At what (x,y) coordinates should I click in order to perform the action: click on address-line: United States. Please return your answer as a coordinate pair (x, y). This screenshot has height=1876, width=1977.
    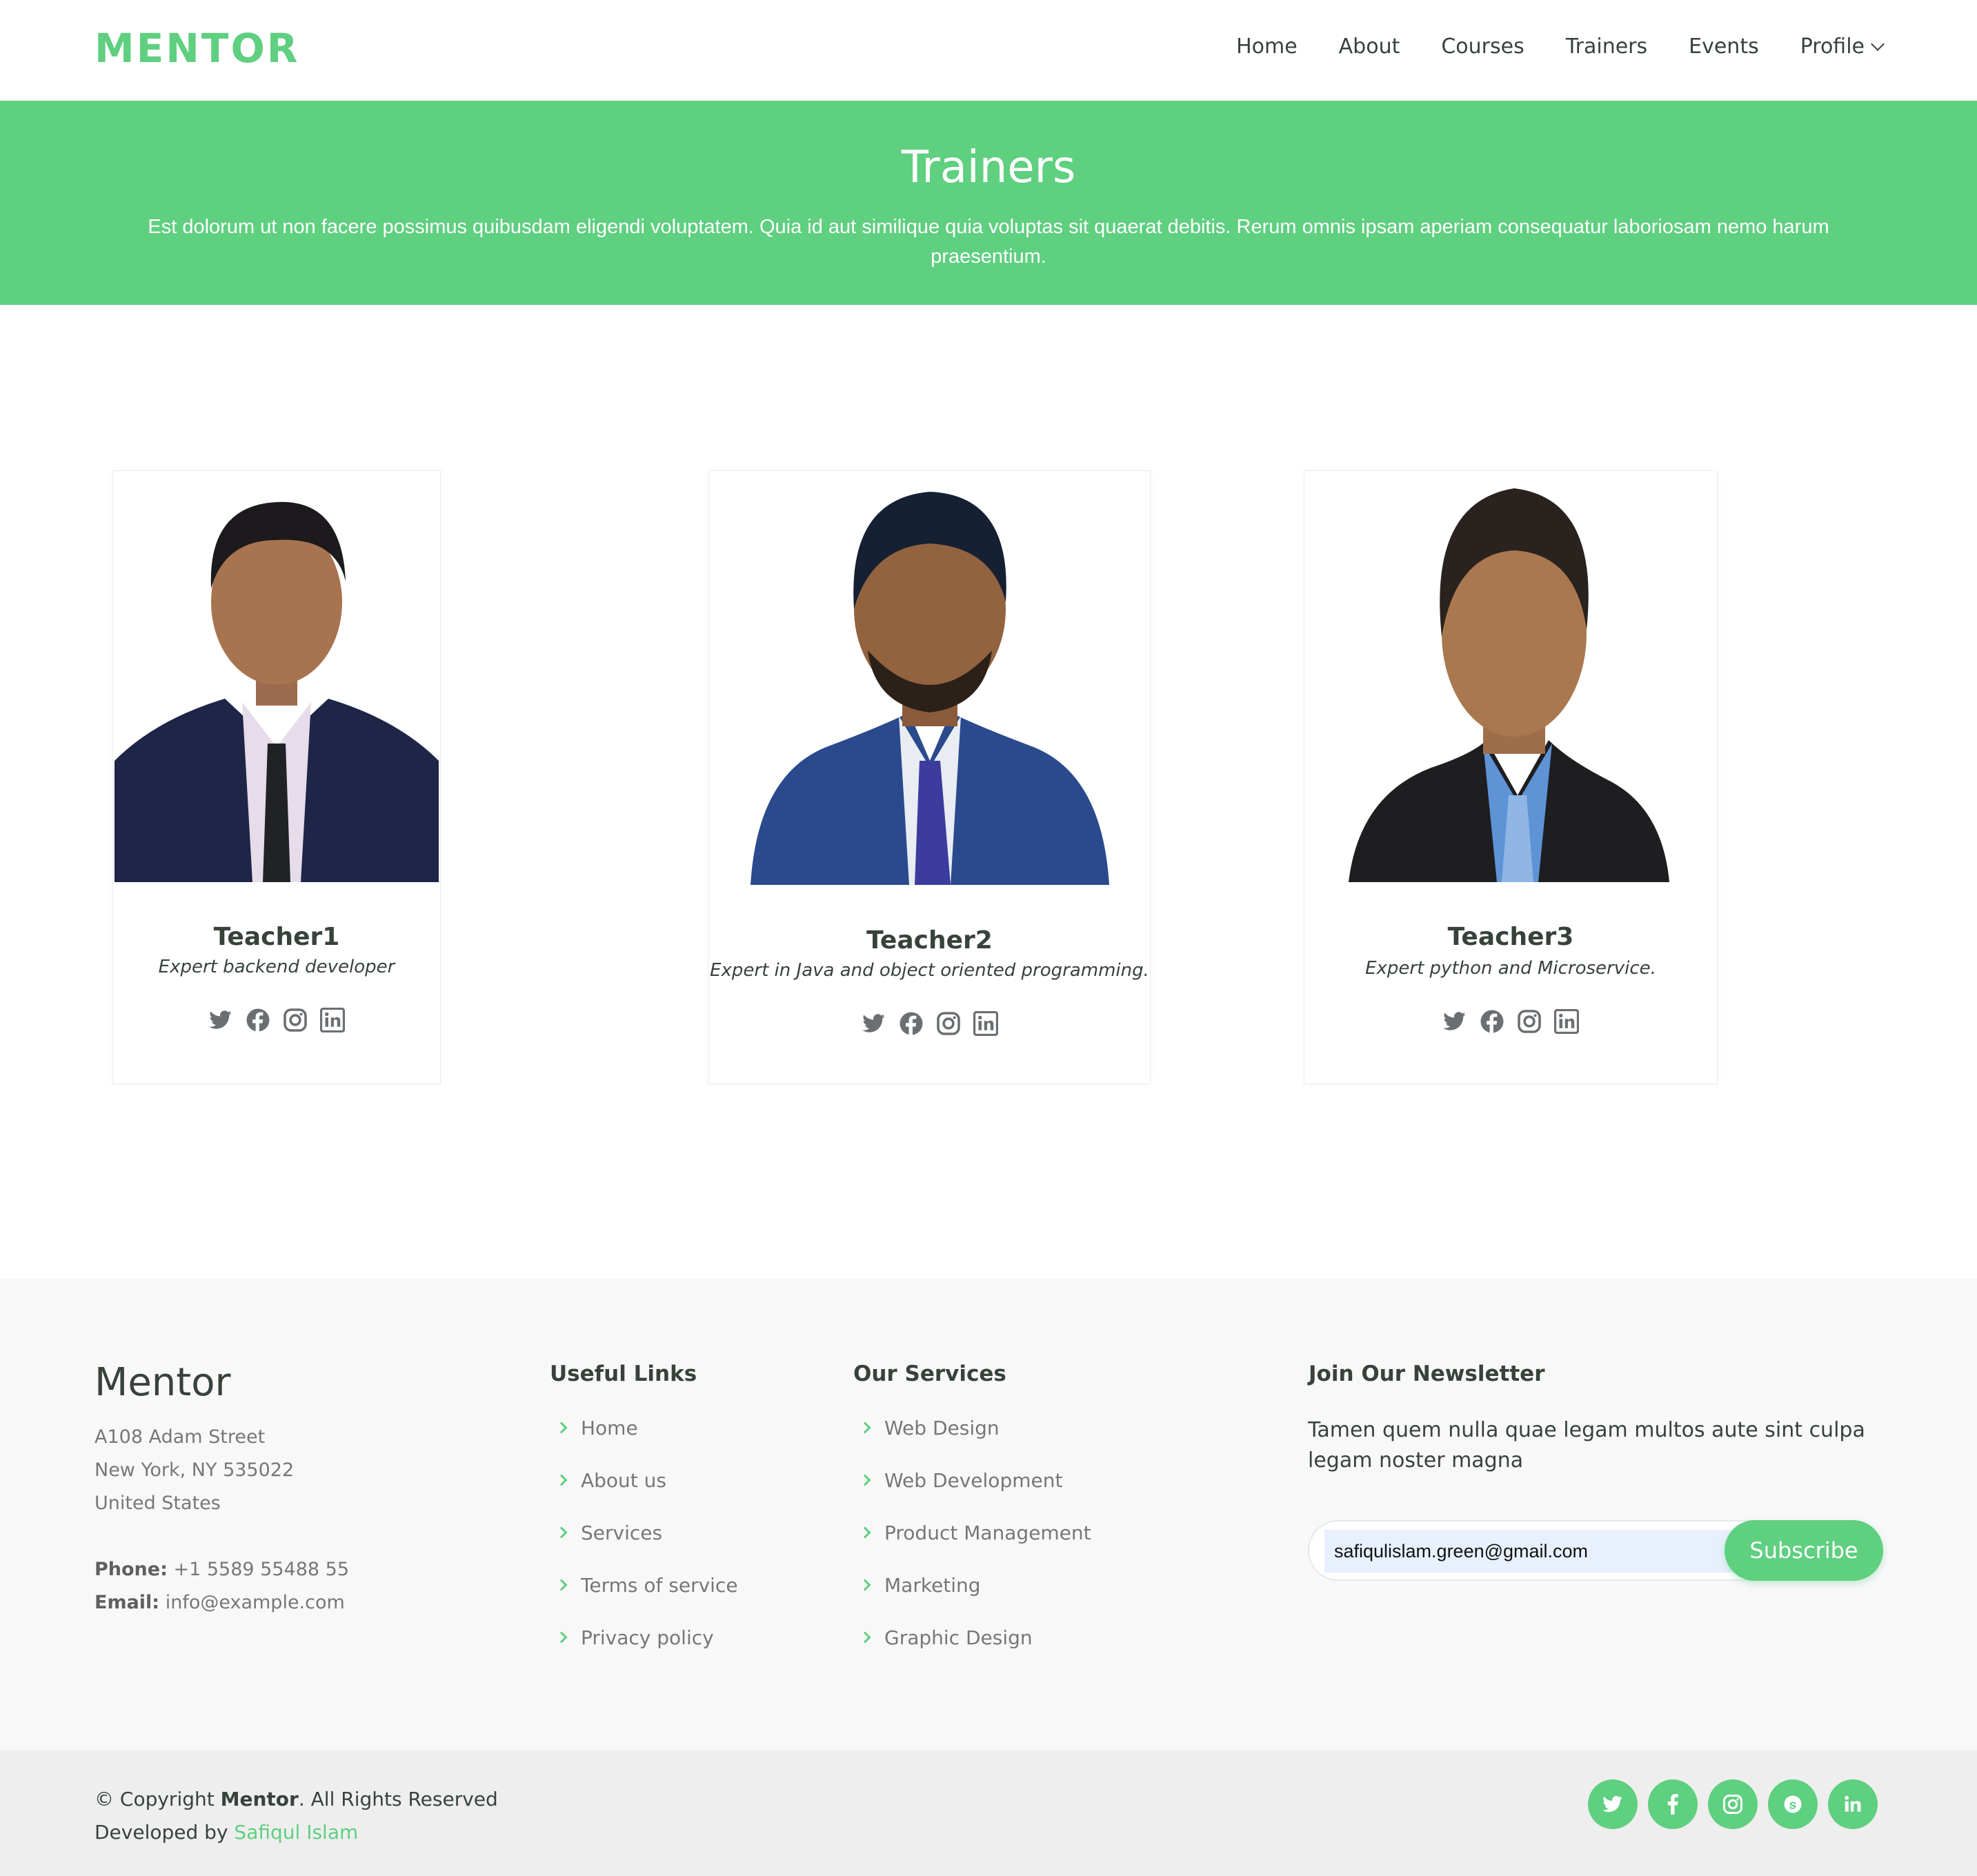
    Looking at the image, I should click on (158, 1503).